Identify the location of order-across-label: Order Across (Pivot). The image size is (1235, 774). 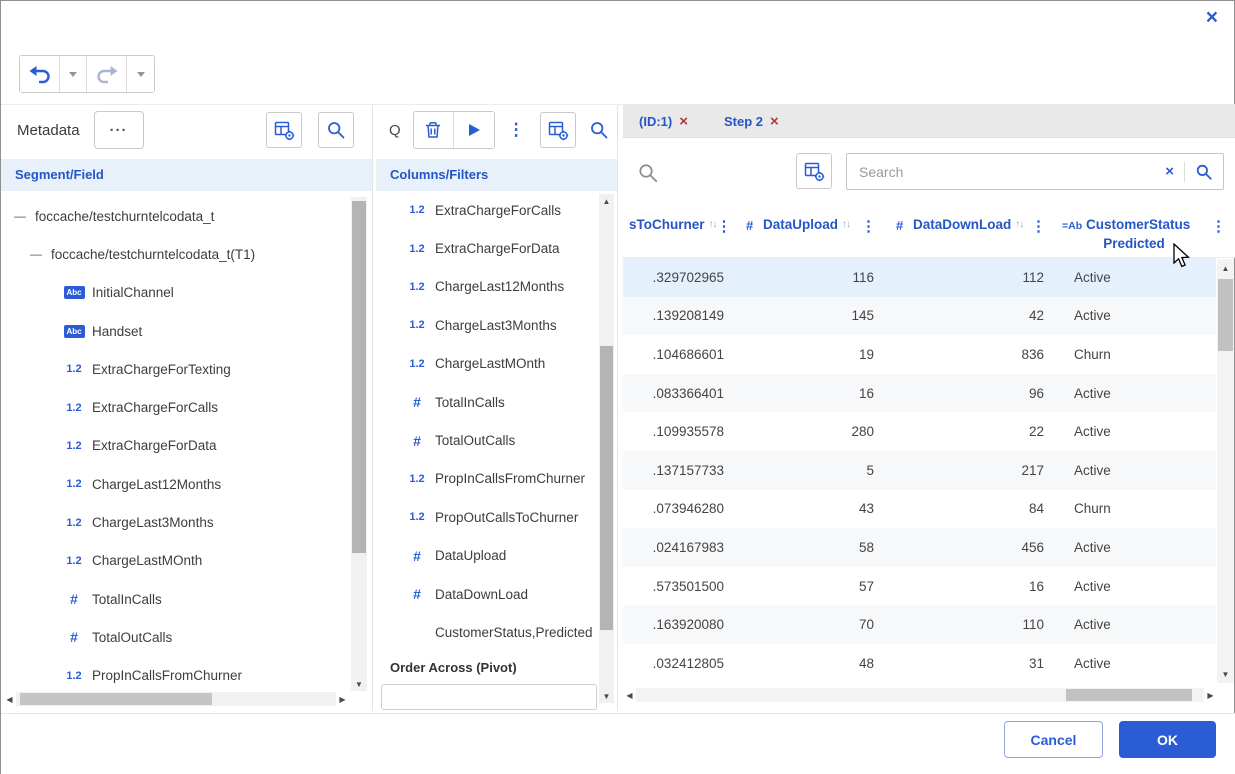
(496, 668).